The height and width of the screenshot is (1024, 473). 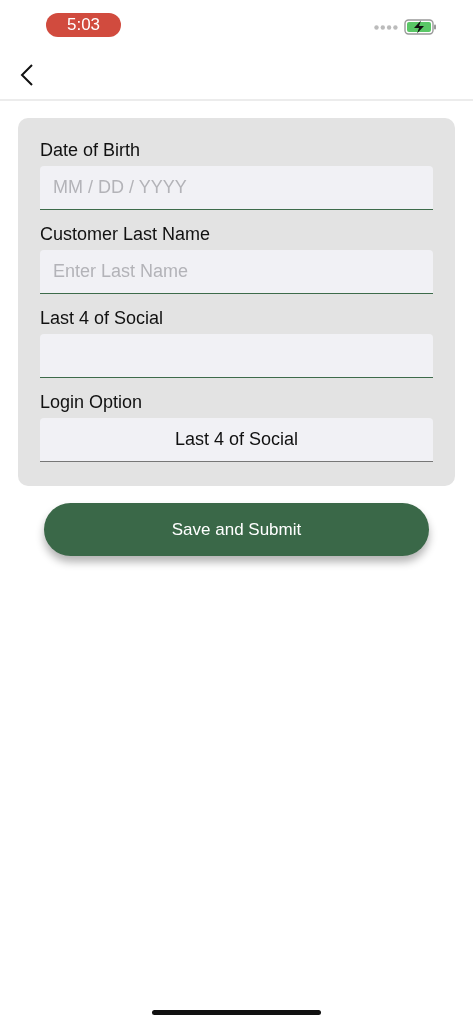 I want to click on field-label: Date of Birth, so click(x=91, y=150).